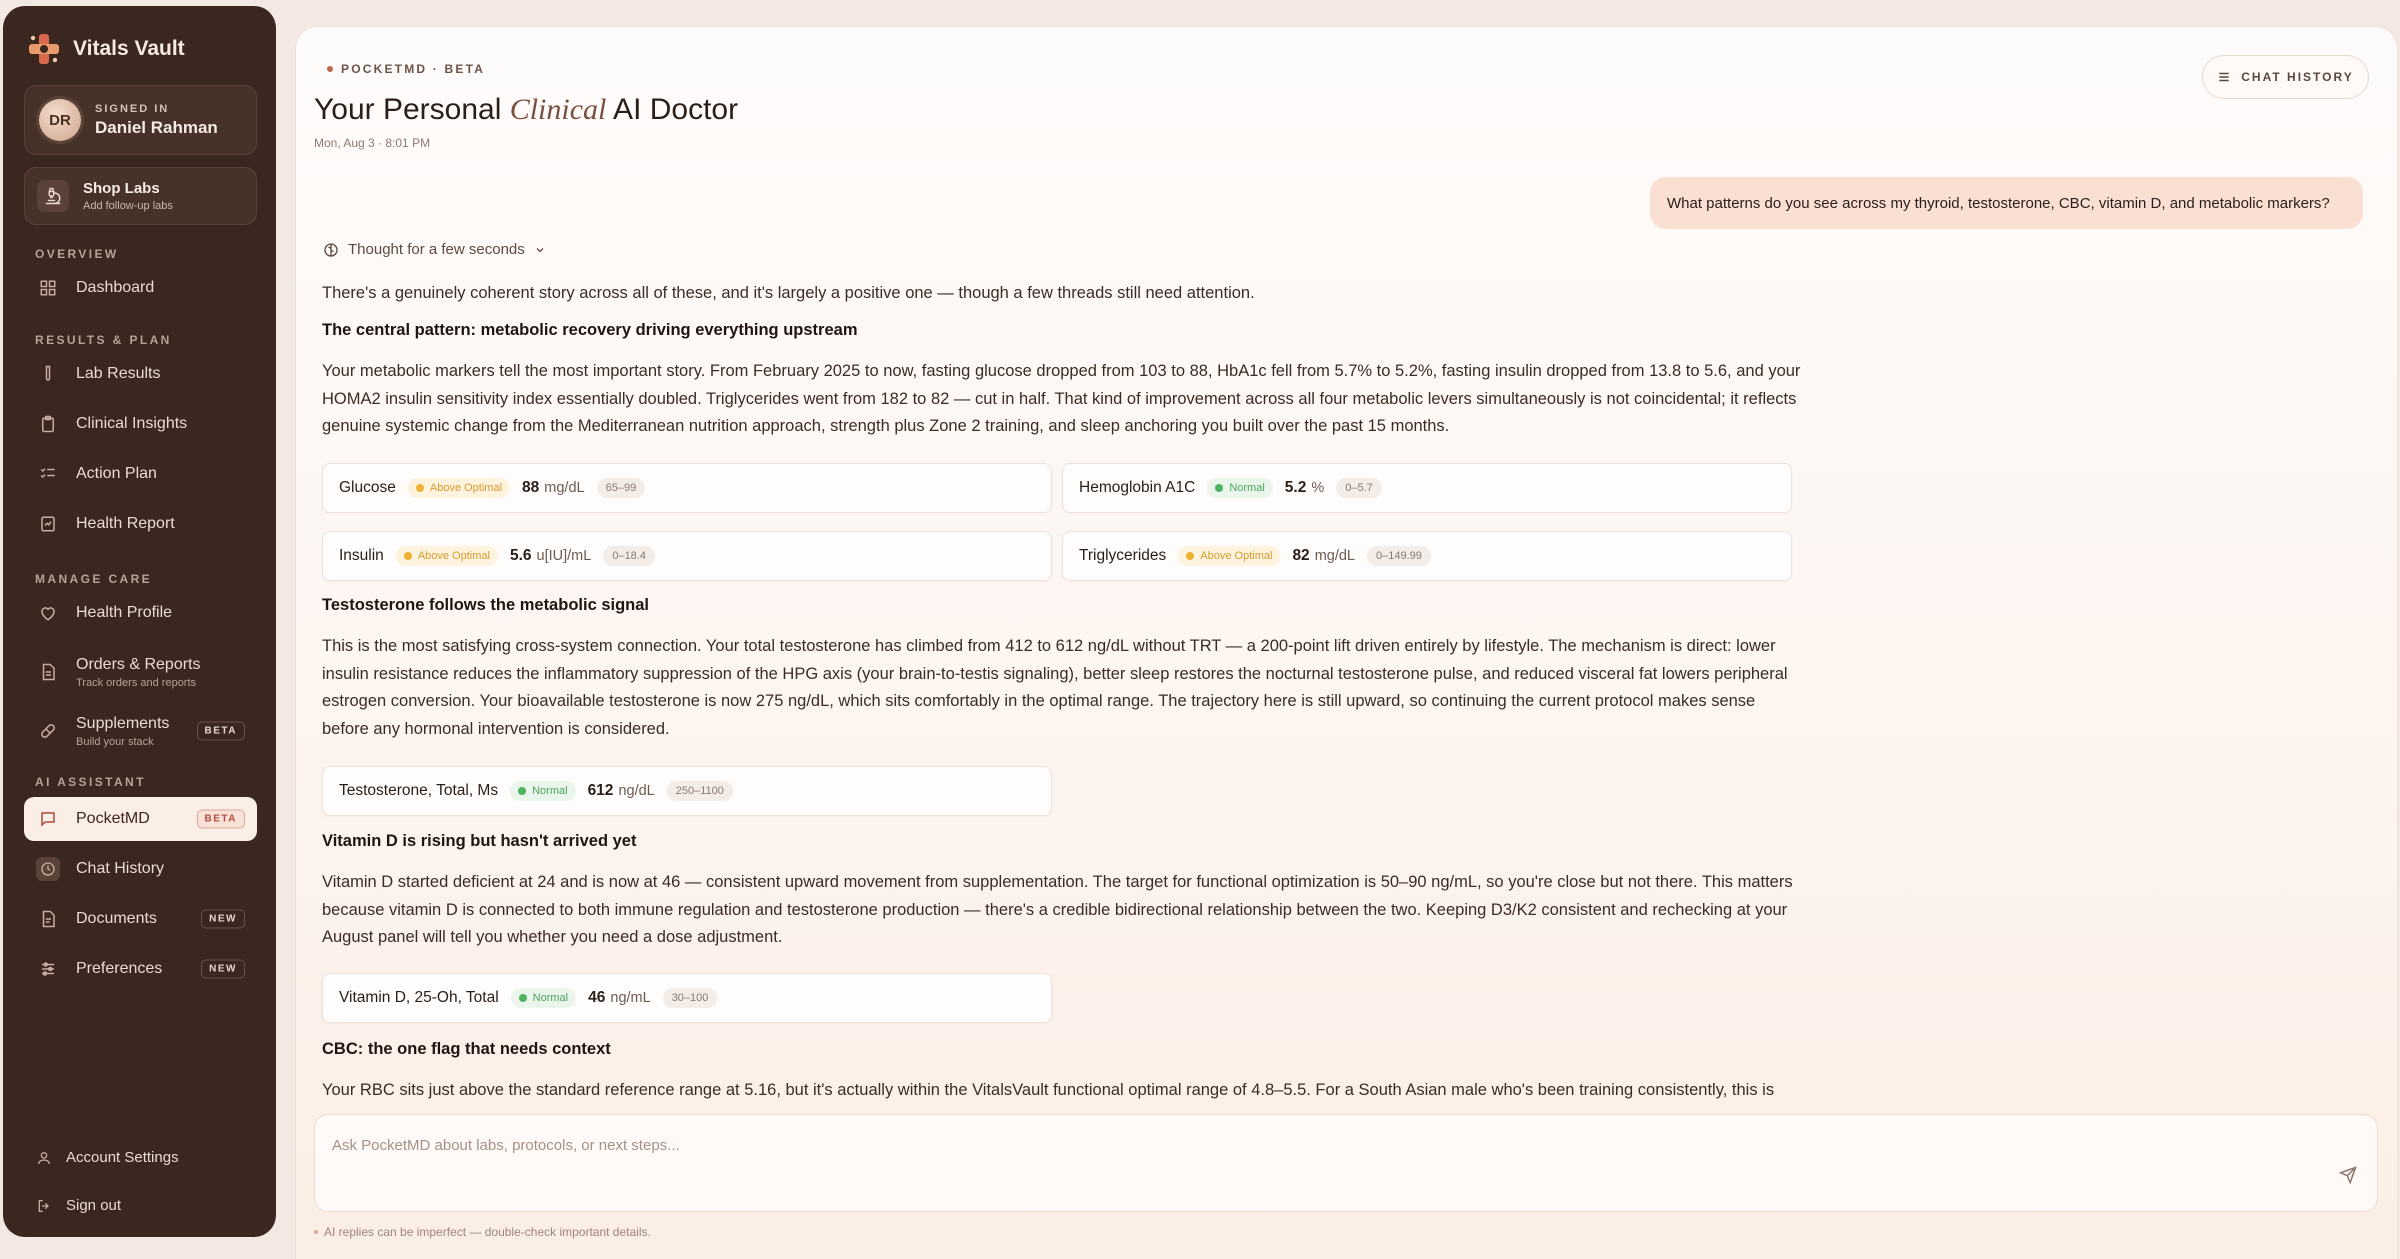 The height and width of the screenshot is (1259, 2400). Describe the element at coordinates (540, 249) in the screenshot. I see `chevron-down-icon` at that location.